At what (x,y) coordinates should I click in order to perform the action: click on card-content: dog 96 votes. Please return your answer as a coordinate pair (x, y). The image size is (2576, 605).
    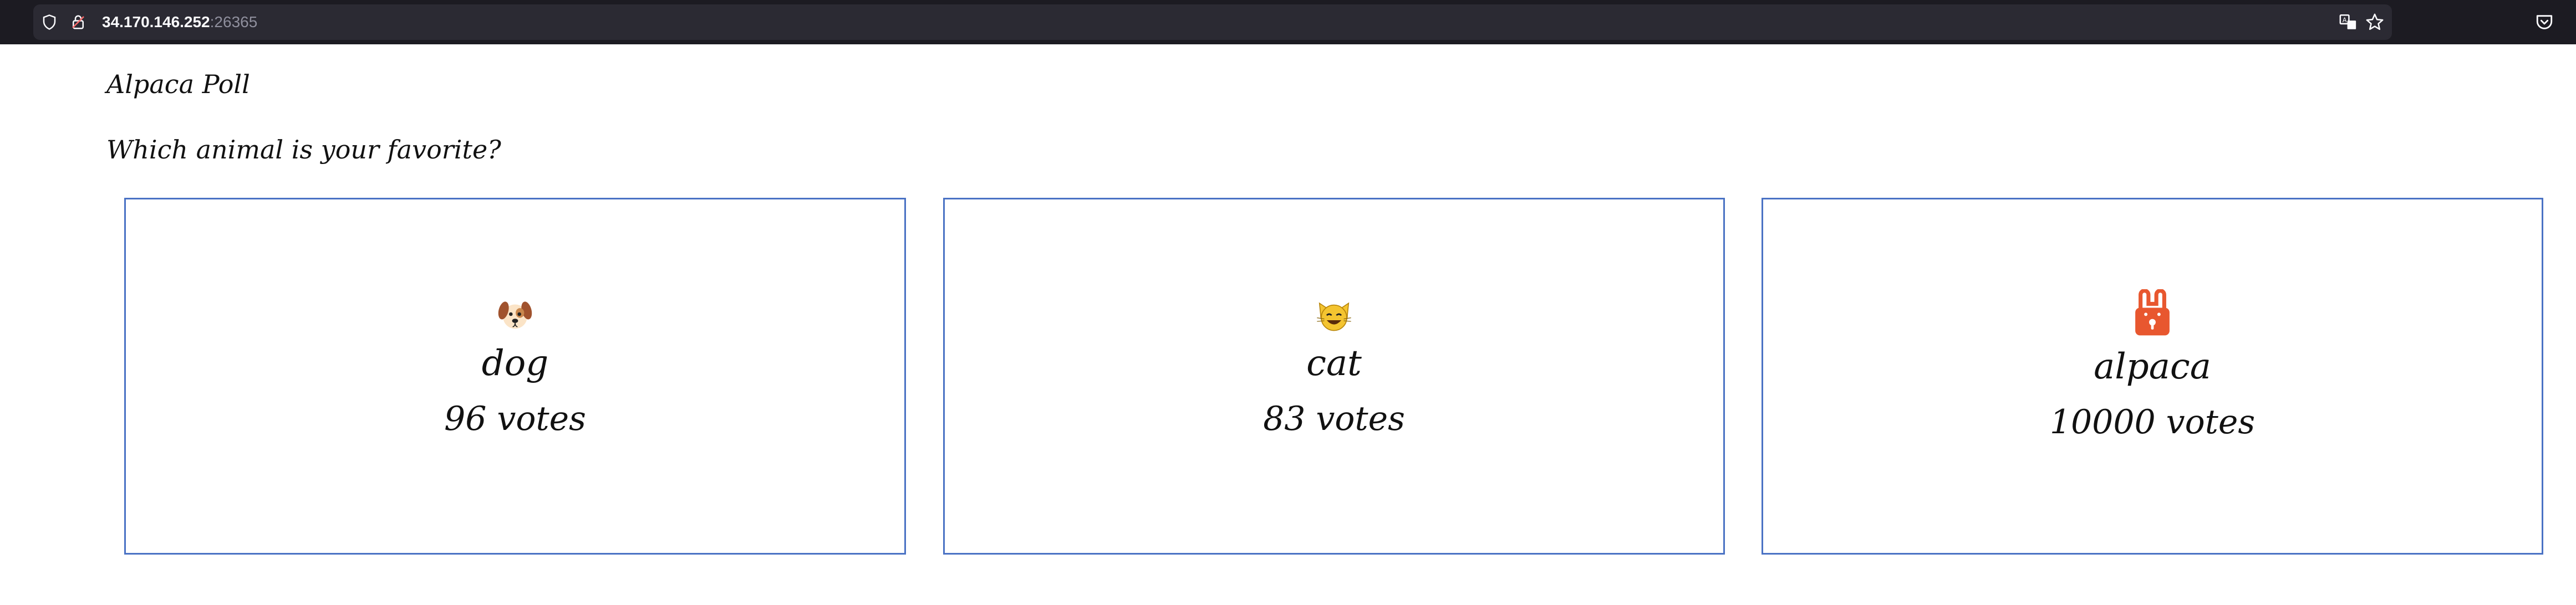
    Looking at the image, I should click on (515, 371).